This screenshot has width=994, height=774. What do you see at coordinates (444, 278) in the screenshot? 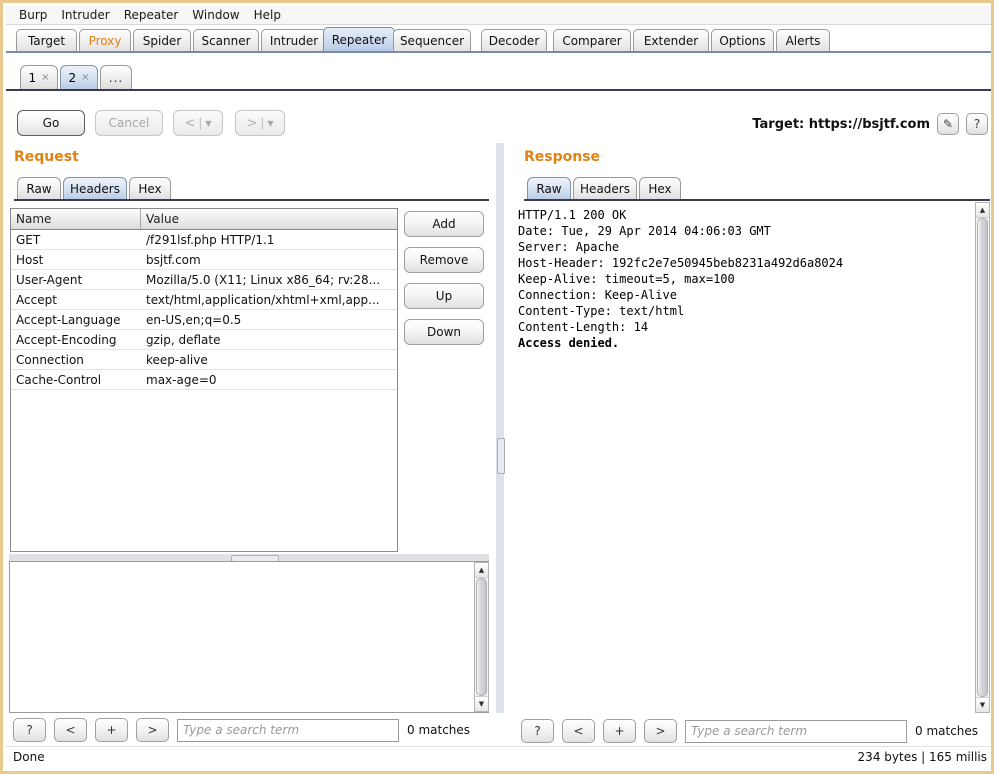
I see `request-header-actions: Add Remove Up Down` at bounding box center [444, 278].